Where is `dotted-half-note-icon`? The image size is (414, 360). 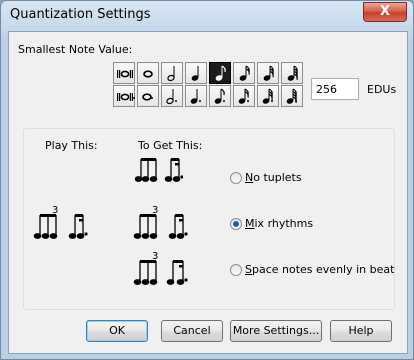 dotted-half-note-icon is located at coordinates (171, 97).